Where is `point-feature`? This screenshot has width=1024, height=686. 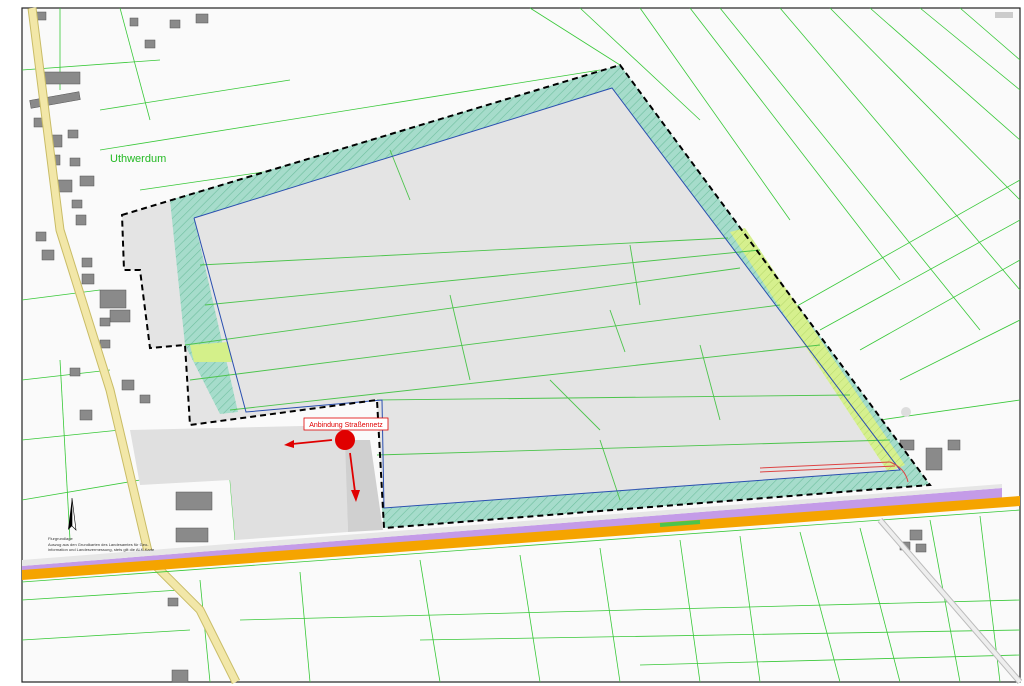
point-feature is located at coordinates (906, 412).